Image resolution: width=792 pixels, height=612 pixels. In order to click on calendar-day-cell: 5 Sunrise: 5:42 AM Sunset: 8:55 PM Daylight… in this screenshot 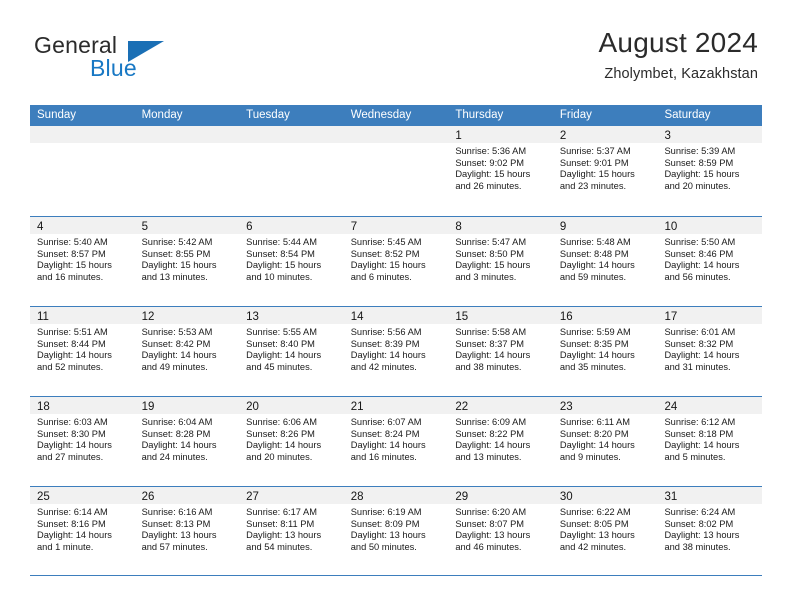, I will do `click(187, 261)`.